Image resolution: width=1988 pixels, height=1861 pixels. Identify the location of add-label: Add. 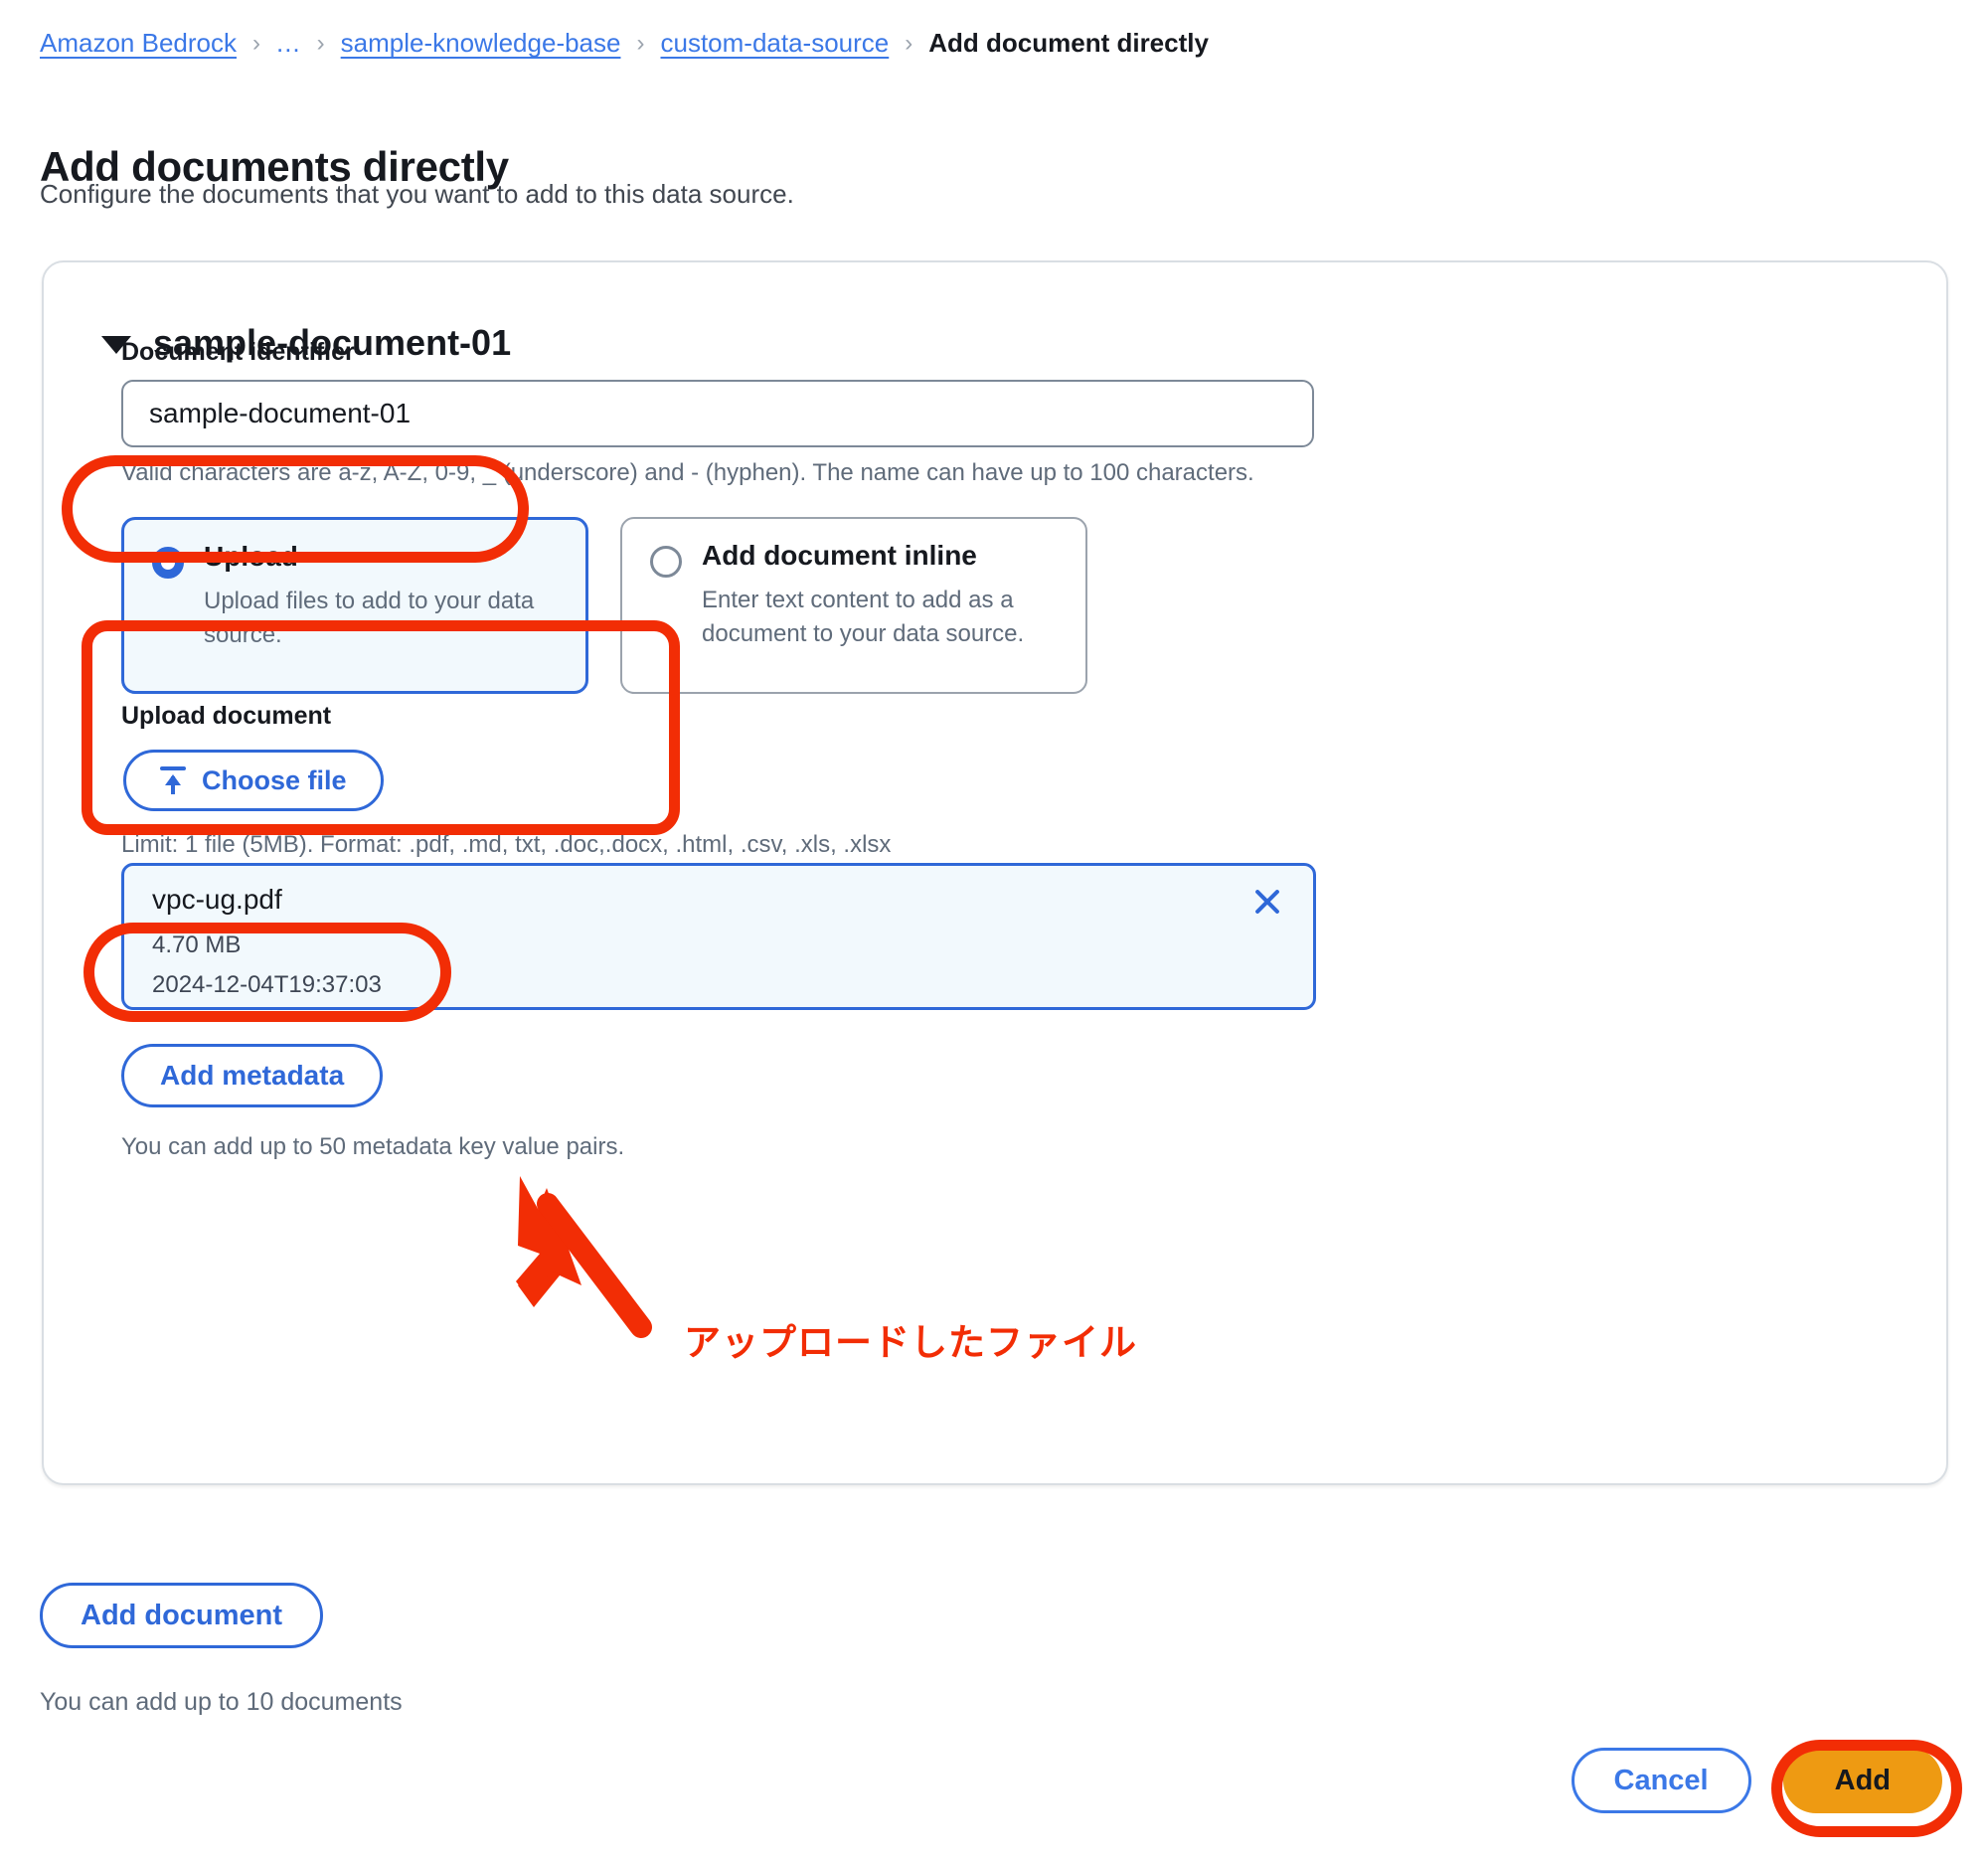
(1862, 1780).